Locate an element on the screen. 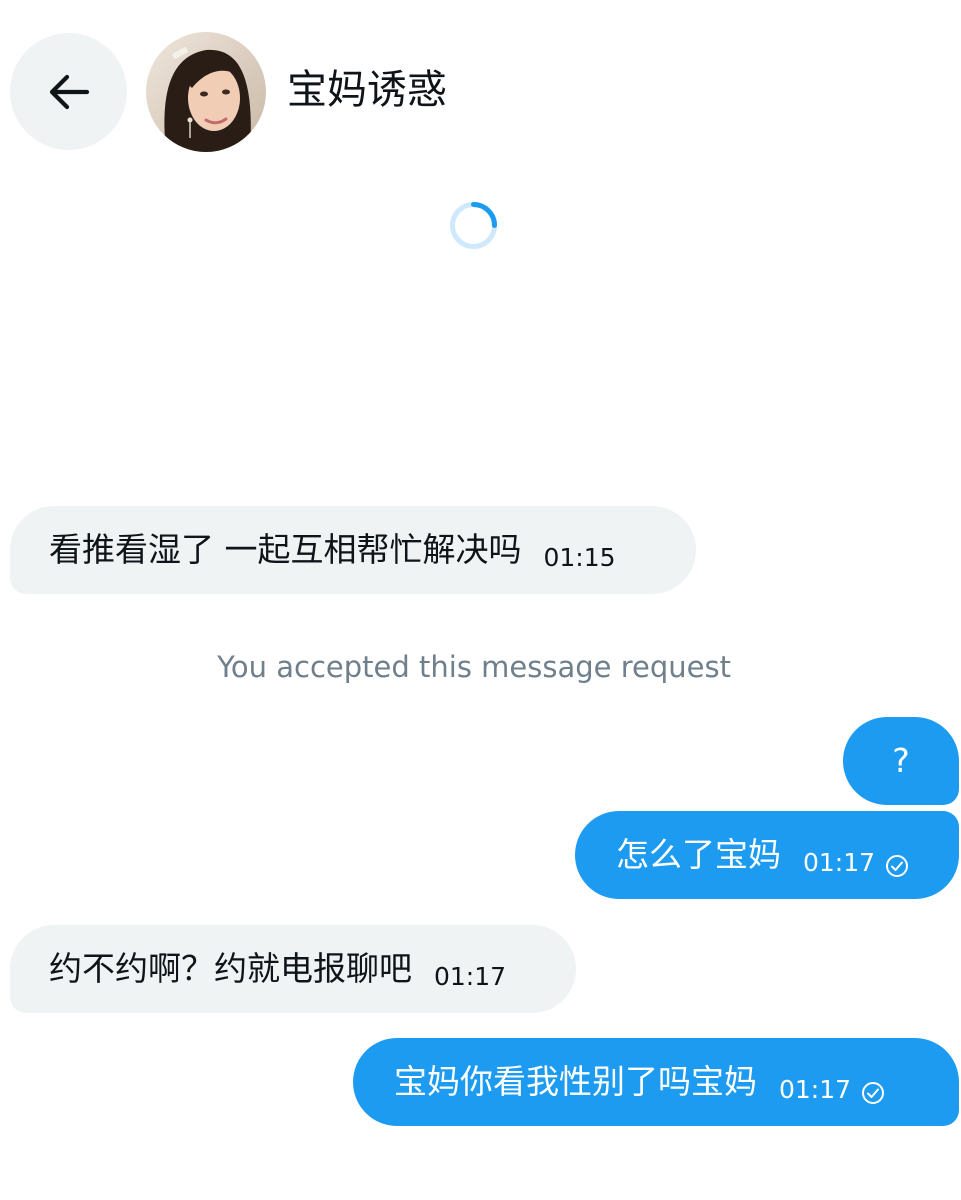 This screenshot has height=1200, width=961. message-text: 约不约啊？约就电报聊吧 is located at coordinates (230, 968).